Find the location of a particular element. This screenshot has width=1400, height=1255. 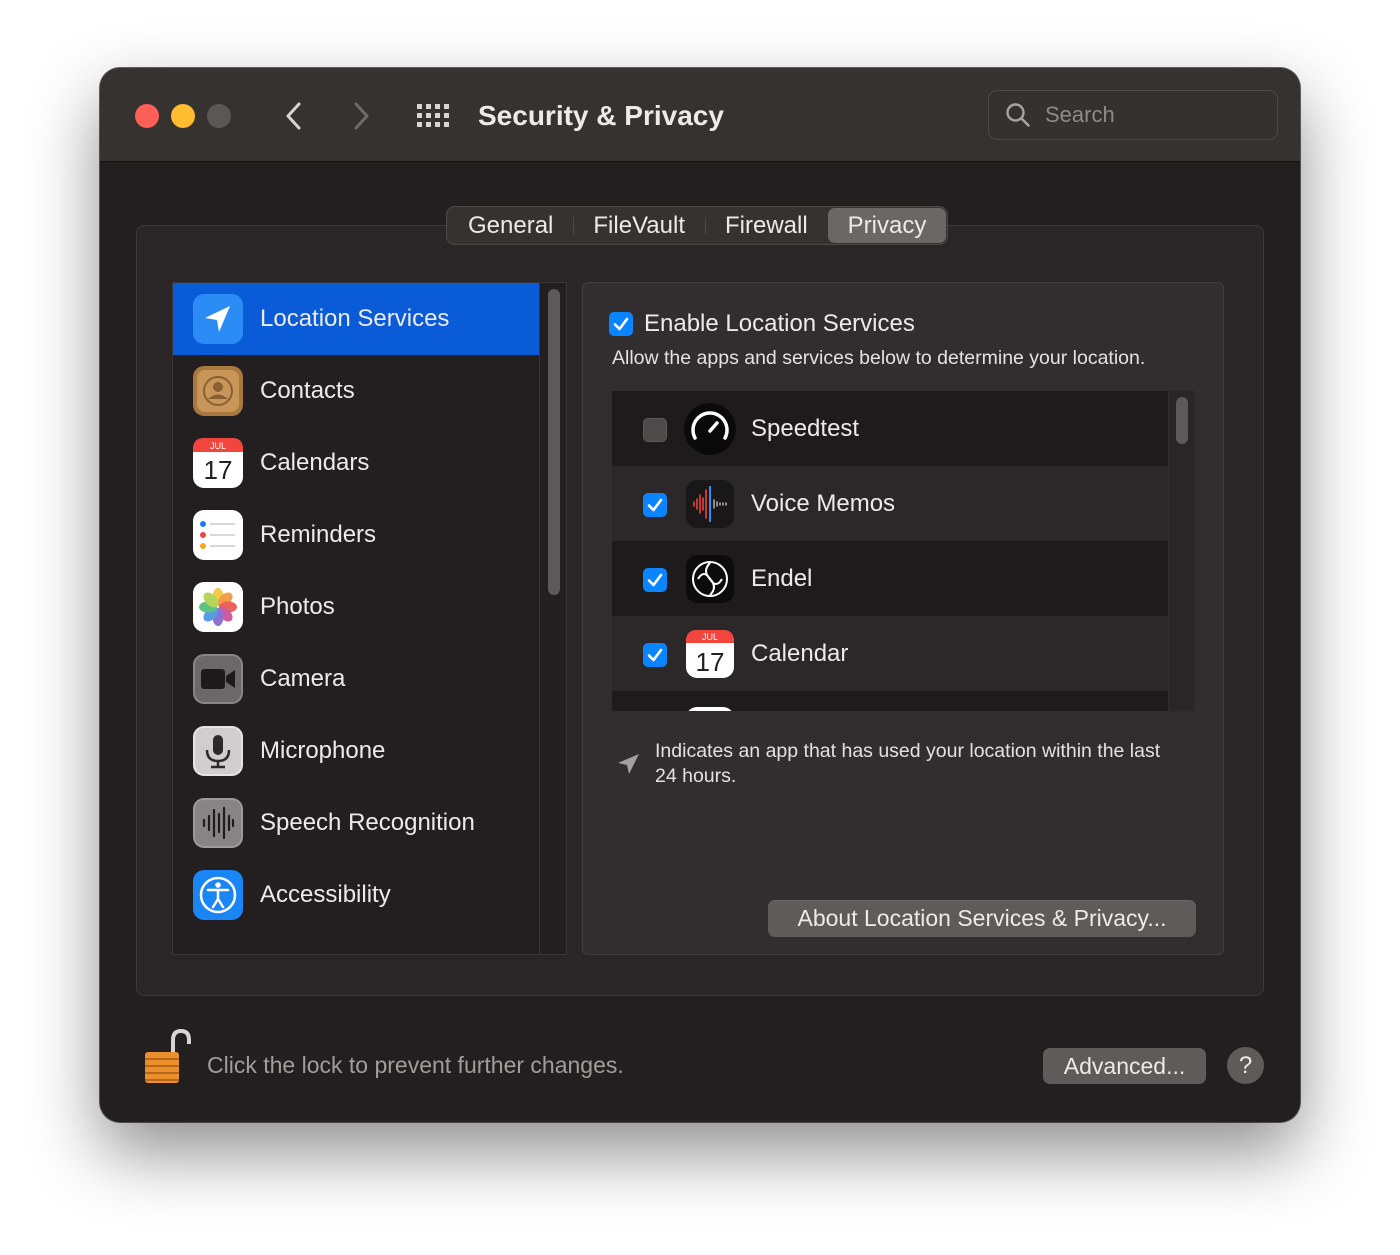

sidebar-item-label: Location Services is located at coordinates (355, 318).